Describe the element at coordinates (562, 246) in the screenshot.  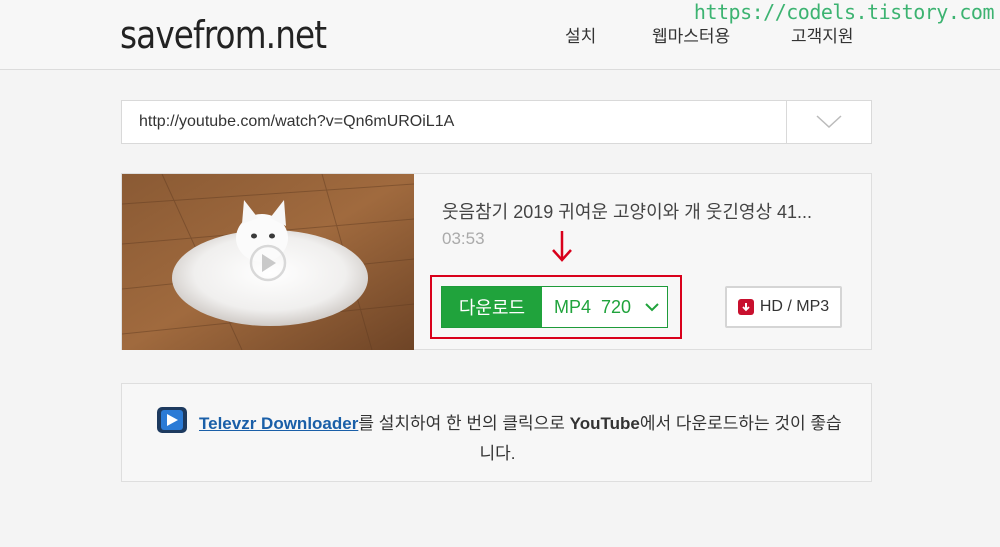
I see `red-down-arrow-annotation` at that location.